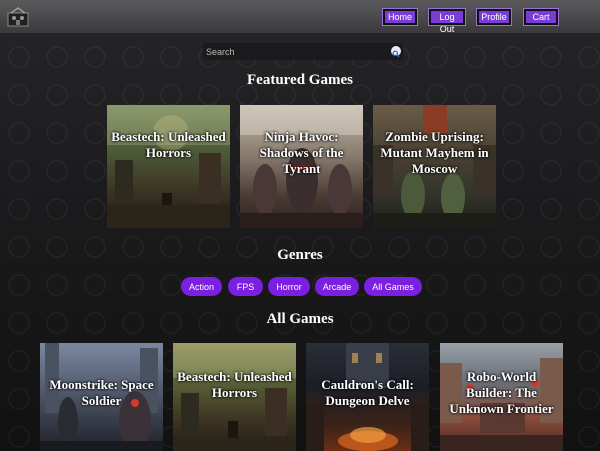  I want to click on genre-button-arcade: Arcade, so click(337, 286).